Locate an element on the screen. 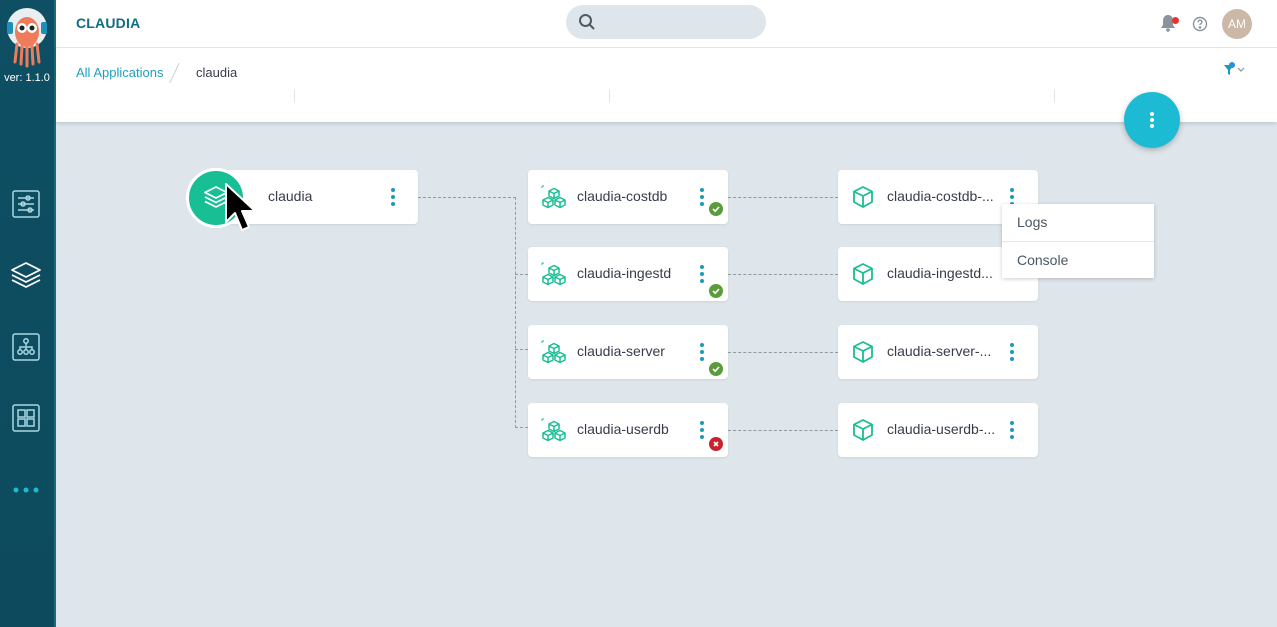 This screenshot has height=627, width=1277. more-dots-icon is located at coordinates (26, 489).